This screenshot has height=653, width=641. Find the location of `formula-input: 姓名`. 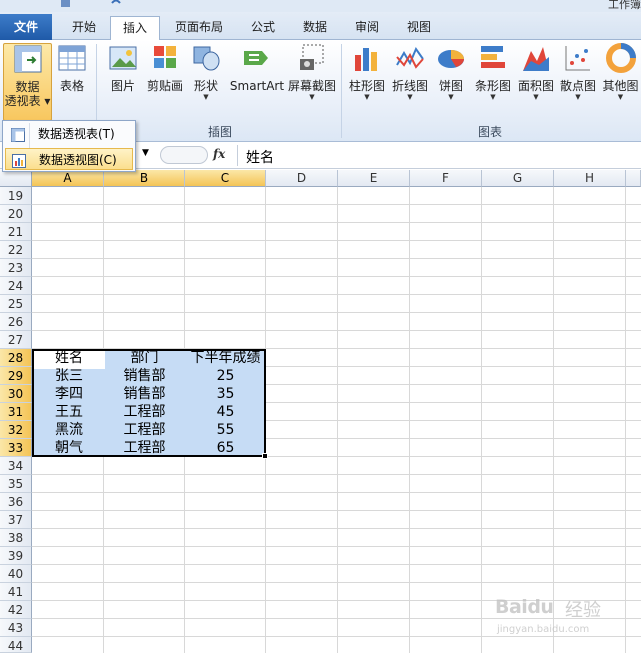

formula-input: 姓名 is located at coordinates (260, 157).